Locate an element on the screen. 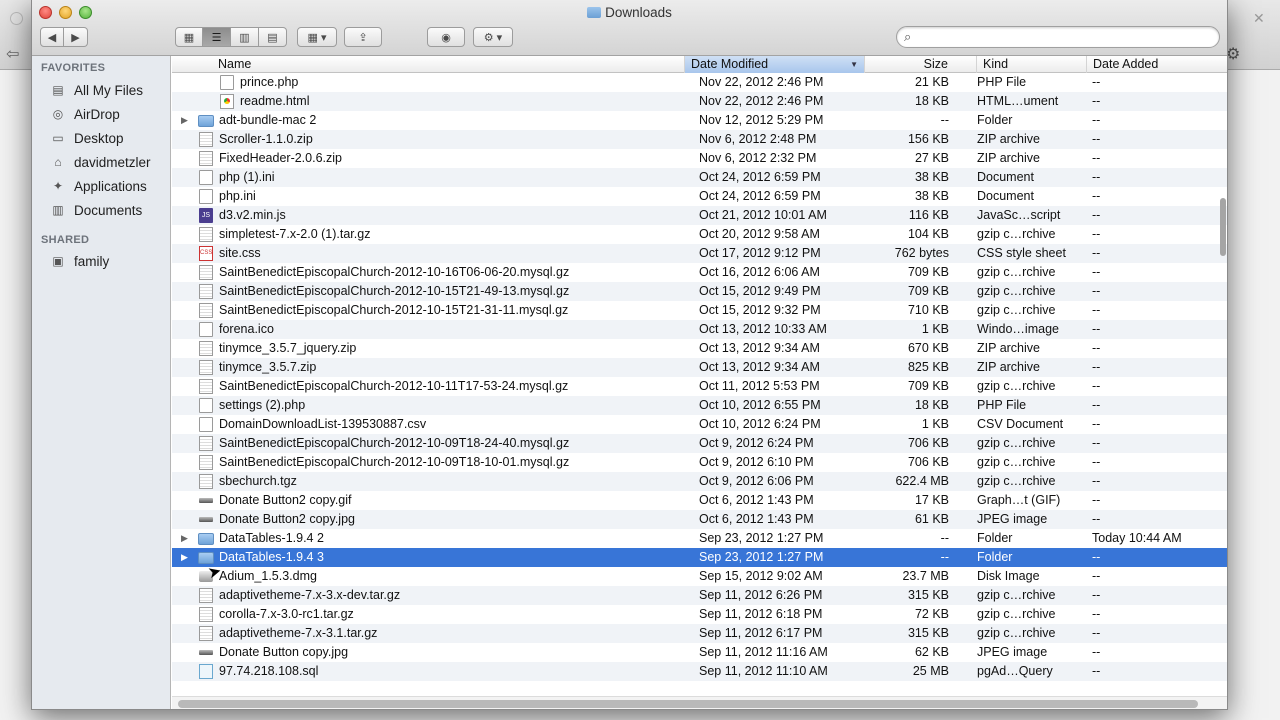  vertical-scrollbar-thumb is located at coordinates (1223, 227).